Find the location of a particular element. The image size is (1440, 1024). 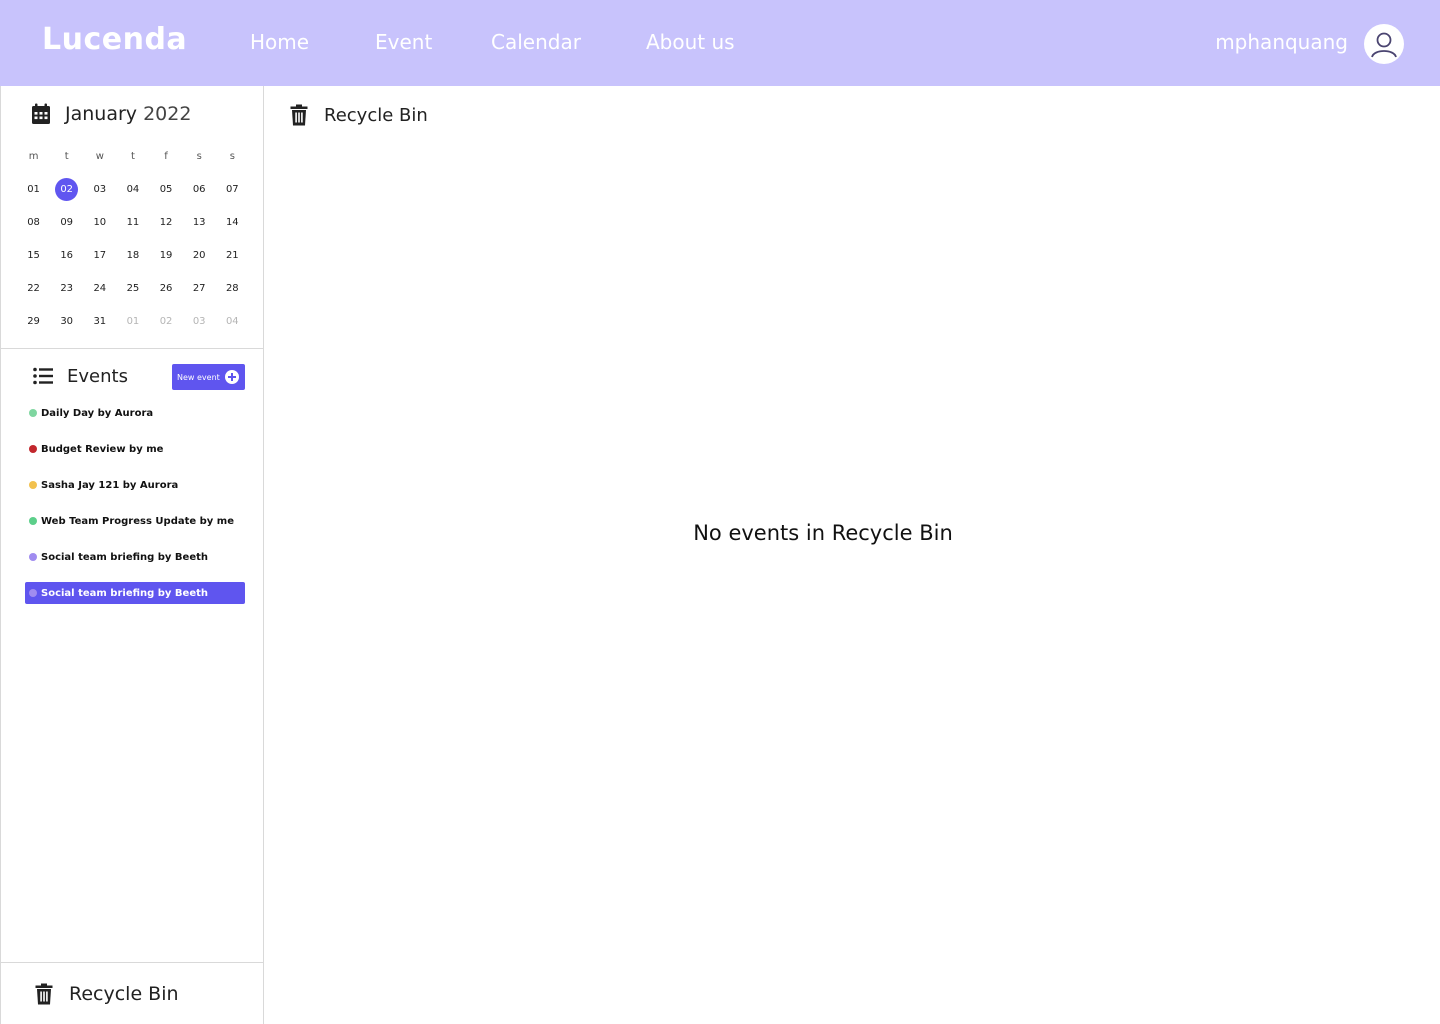

calendar-day-label: 20 is located at coordinates (199, 255).